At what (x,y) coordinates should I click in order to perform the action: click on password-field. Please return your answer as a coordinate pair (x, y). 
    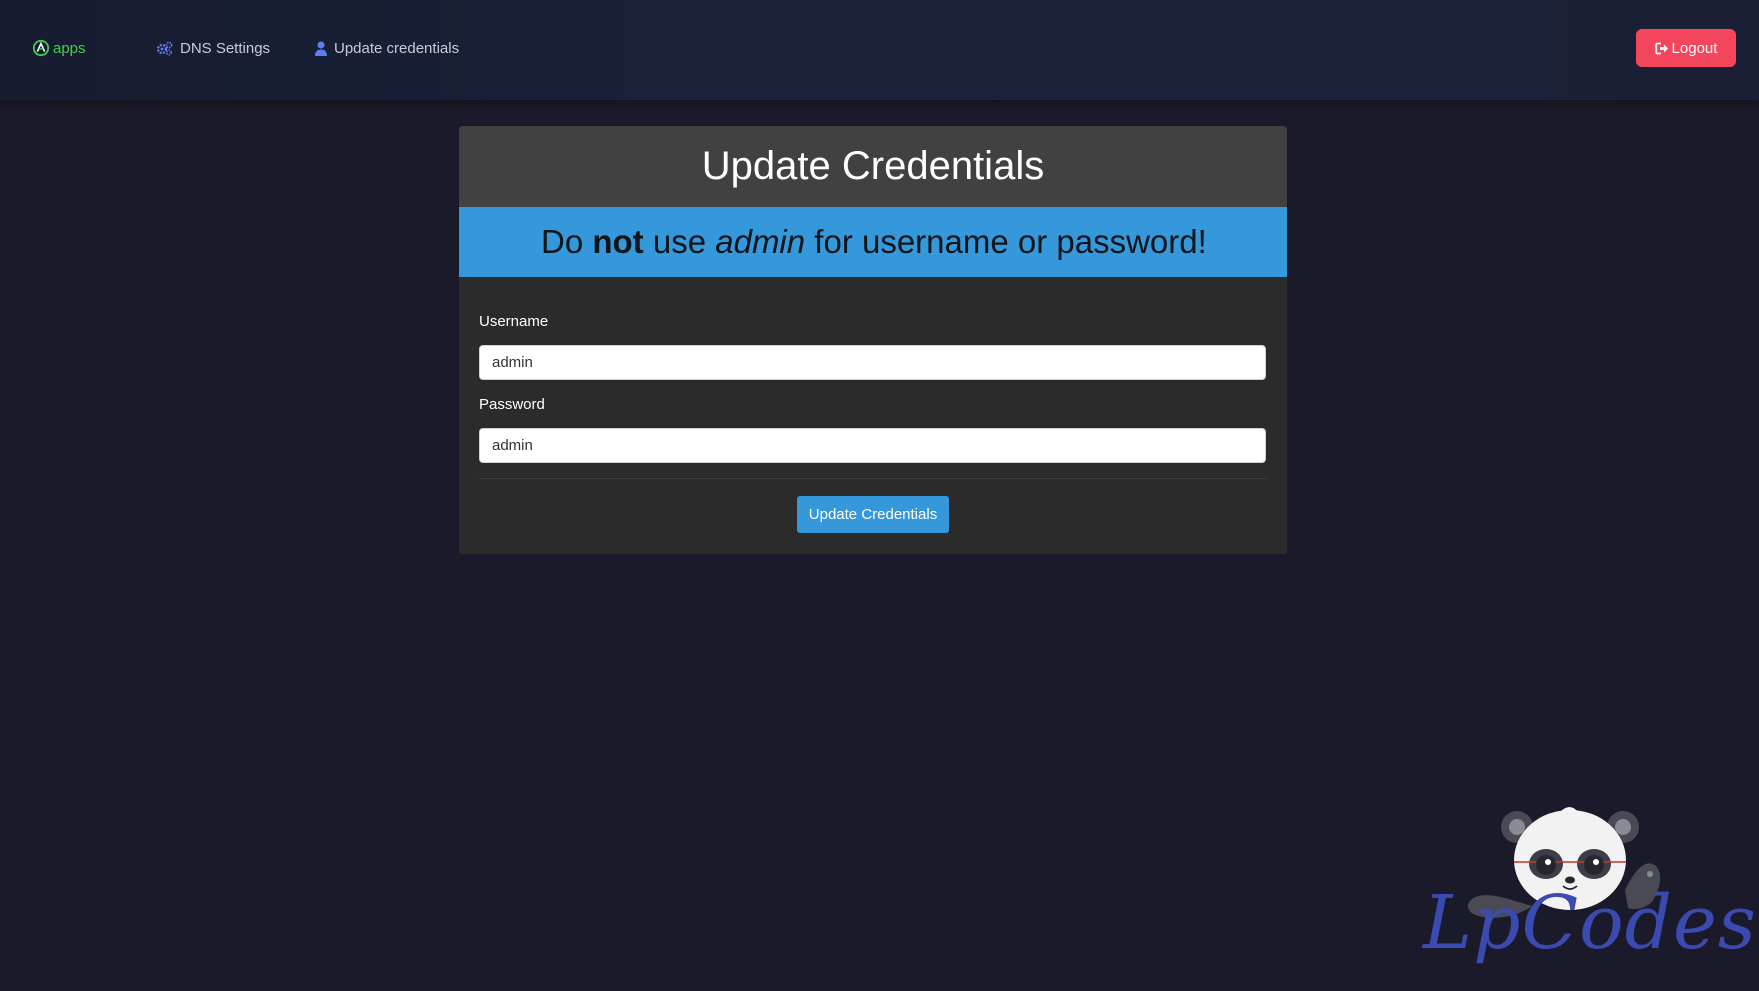
    Looking at the image, I should click on (872, 445).